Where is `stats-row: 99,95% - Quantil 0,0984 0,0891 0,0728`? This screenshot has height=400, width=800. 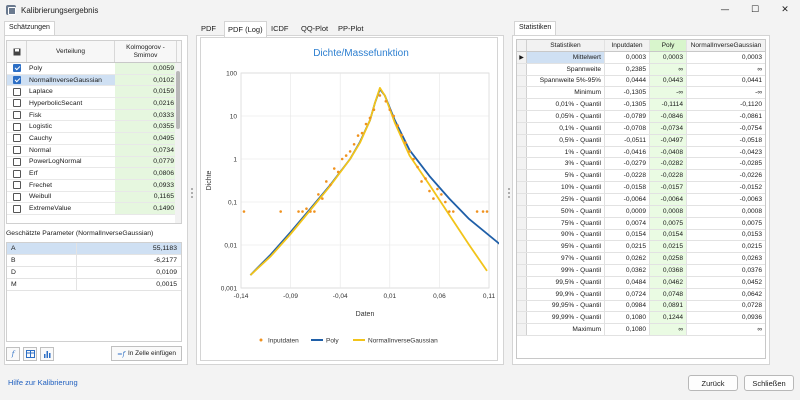 stats-row: 99,95% - Quantil 0,0984 0,0891 0,0728 is located at coordinates (641, 306).